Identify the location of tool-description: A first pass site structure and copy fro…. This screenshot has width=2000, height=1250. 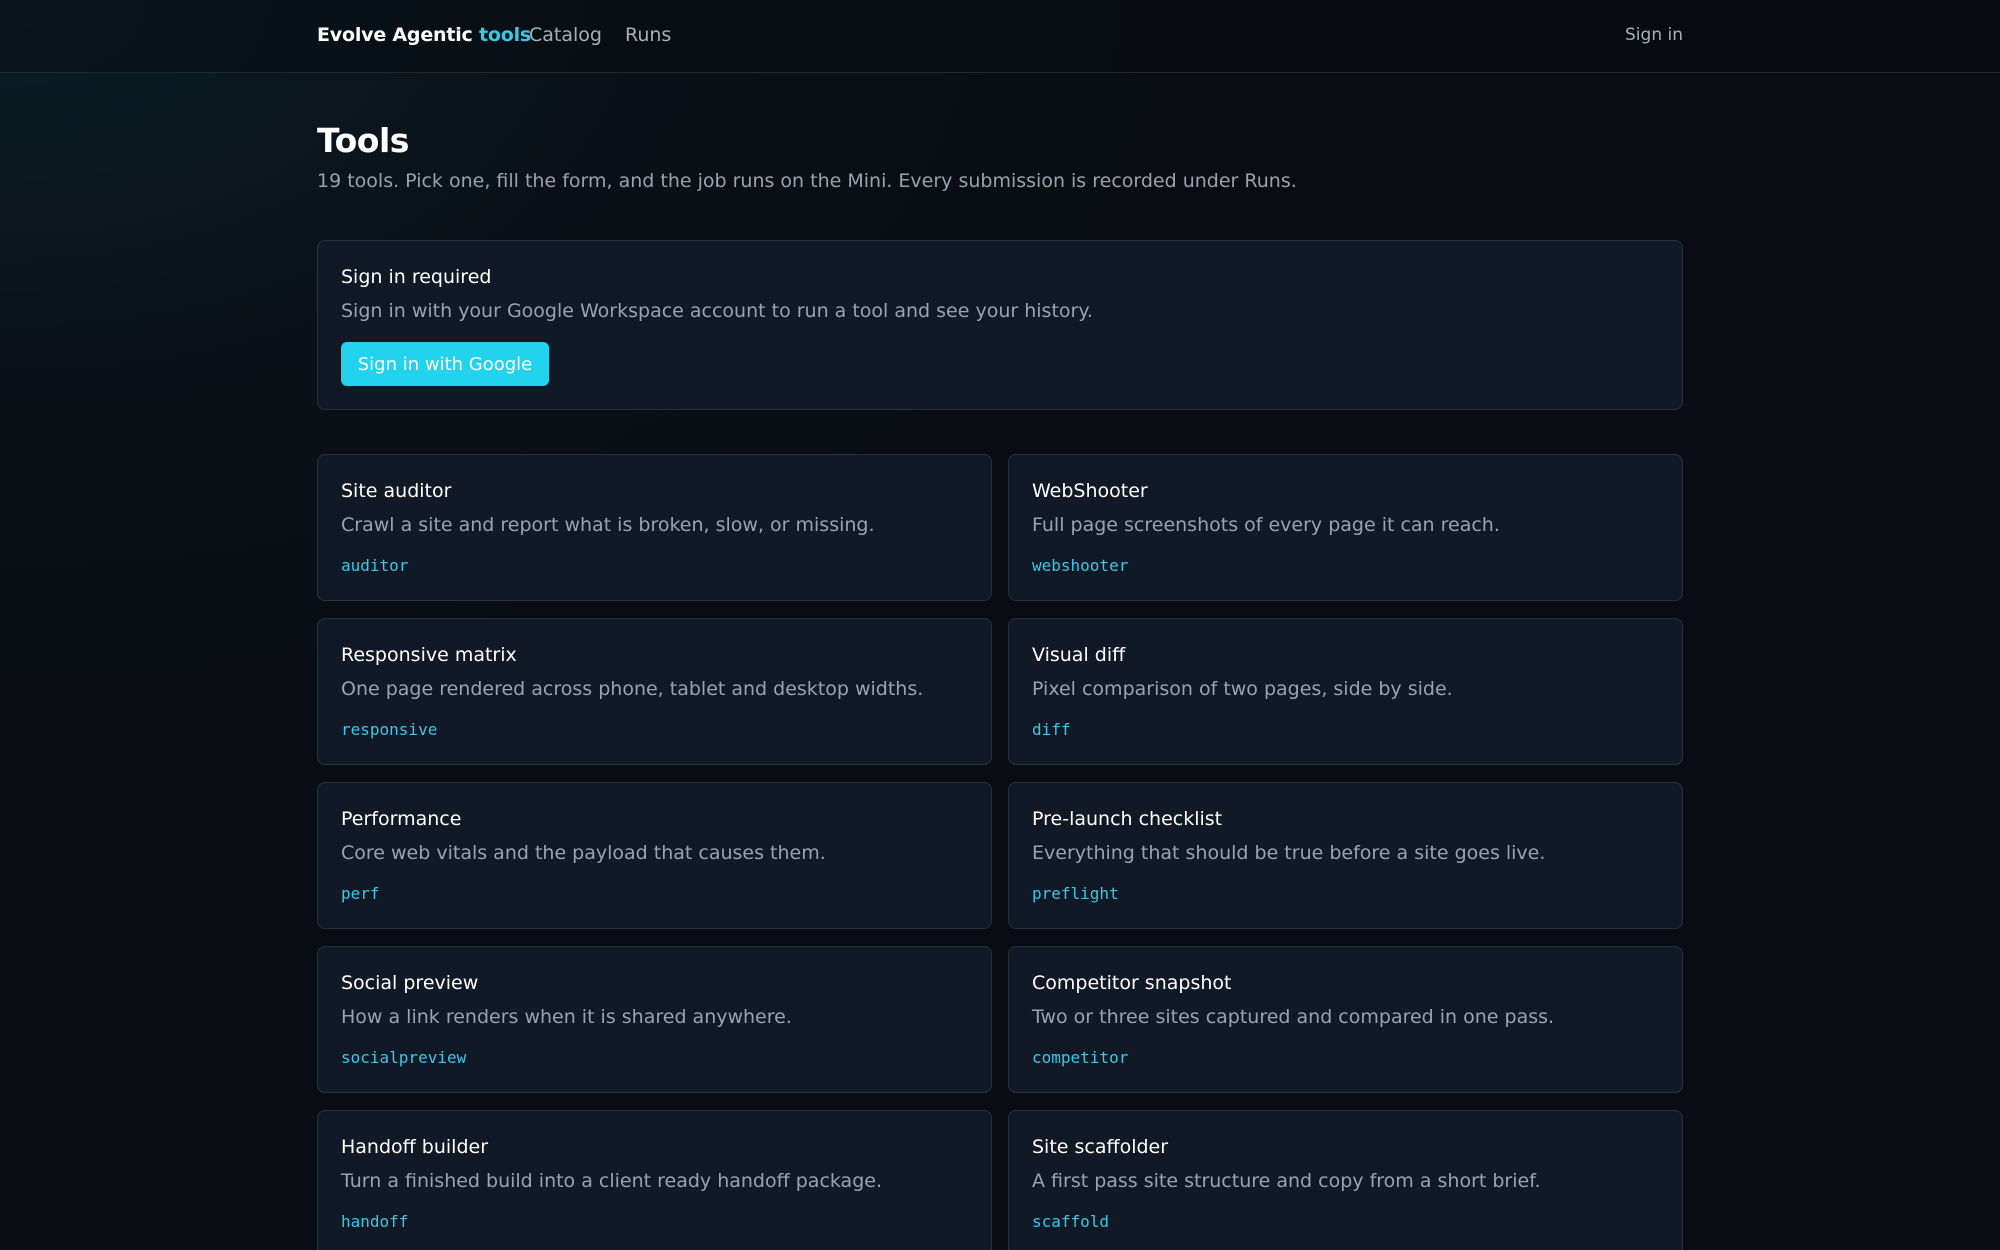
(1286, 1181).